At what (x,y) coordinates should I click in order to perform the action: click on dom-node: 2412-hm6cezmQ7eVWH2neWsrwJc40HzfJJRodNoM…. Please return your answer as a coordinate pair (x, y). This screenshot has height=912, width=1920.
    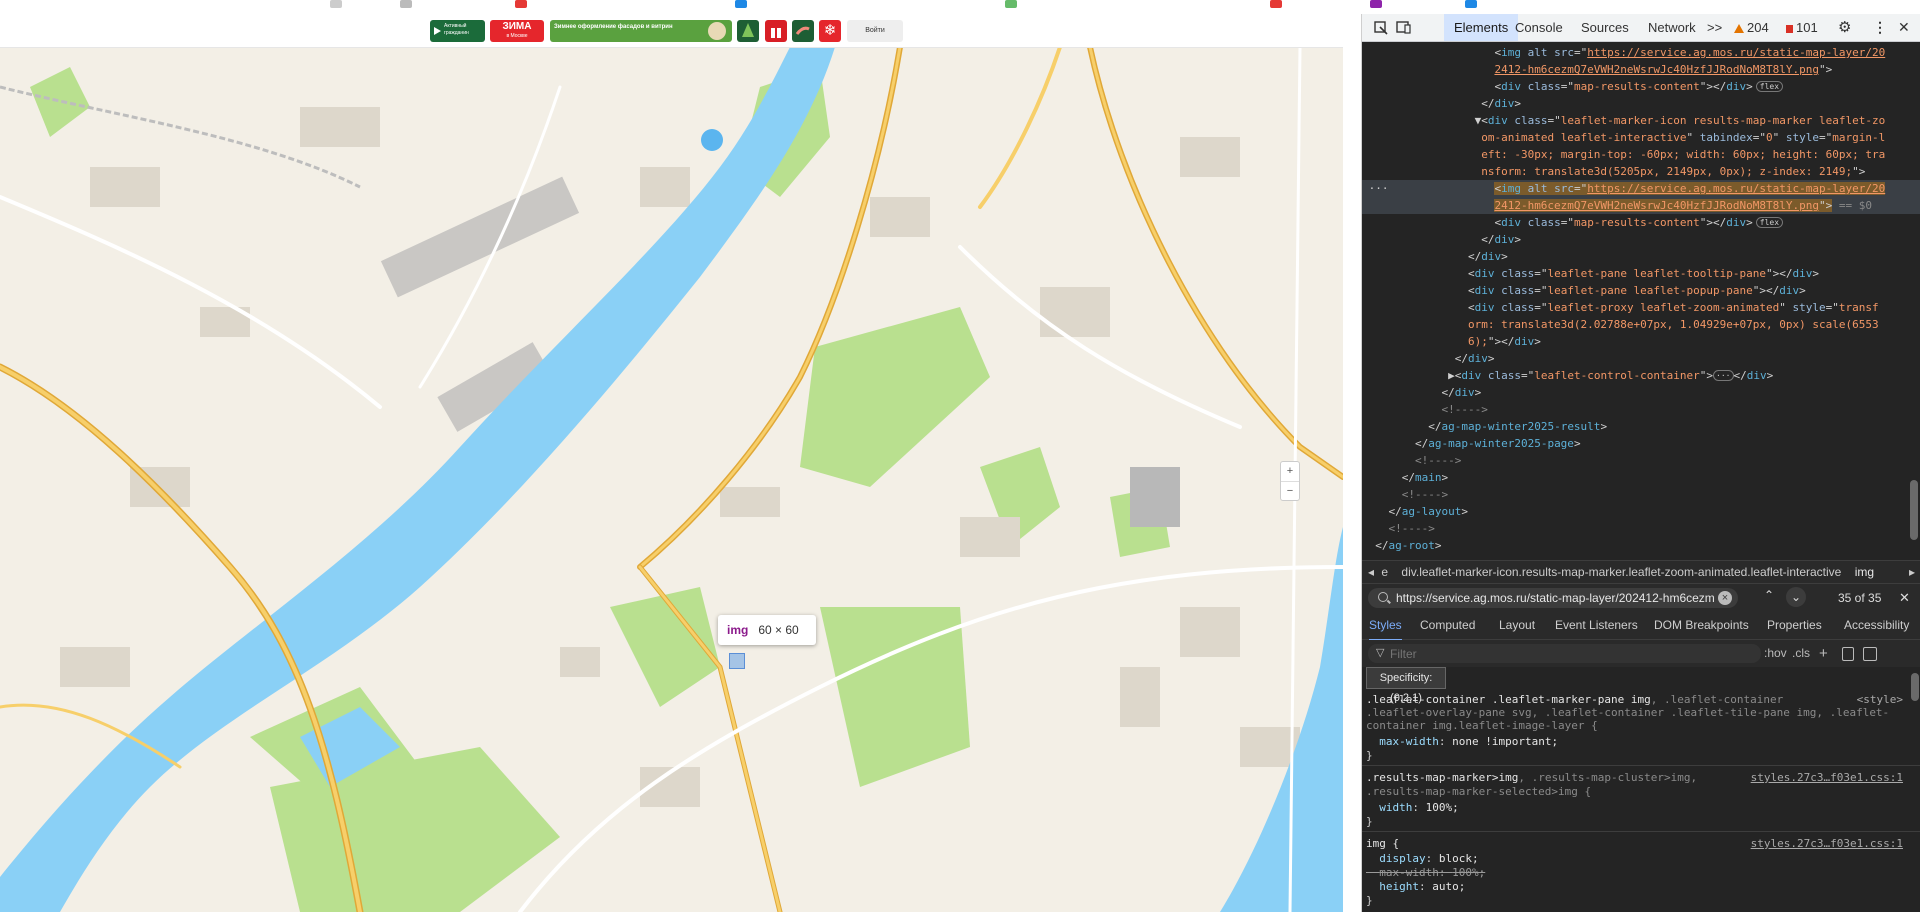
    Looking at the image, I should click on (1641, 69).